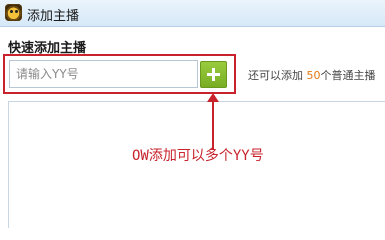 The image size is (385, 240). Describe the element at coordinates (13, 12) in the screenshot. I see `app-logo-icon` at that location.